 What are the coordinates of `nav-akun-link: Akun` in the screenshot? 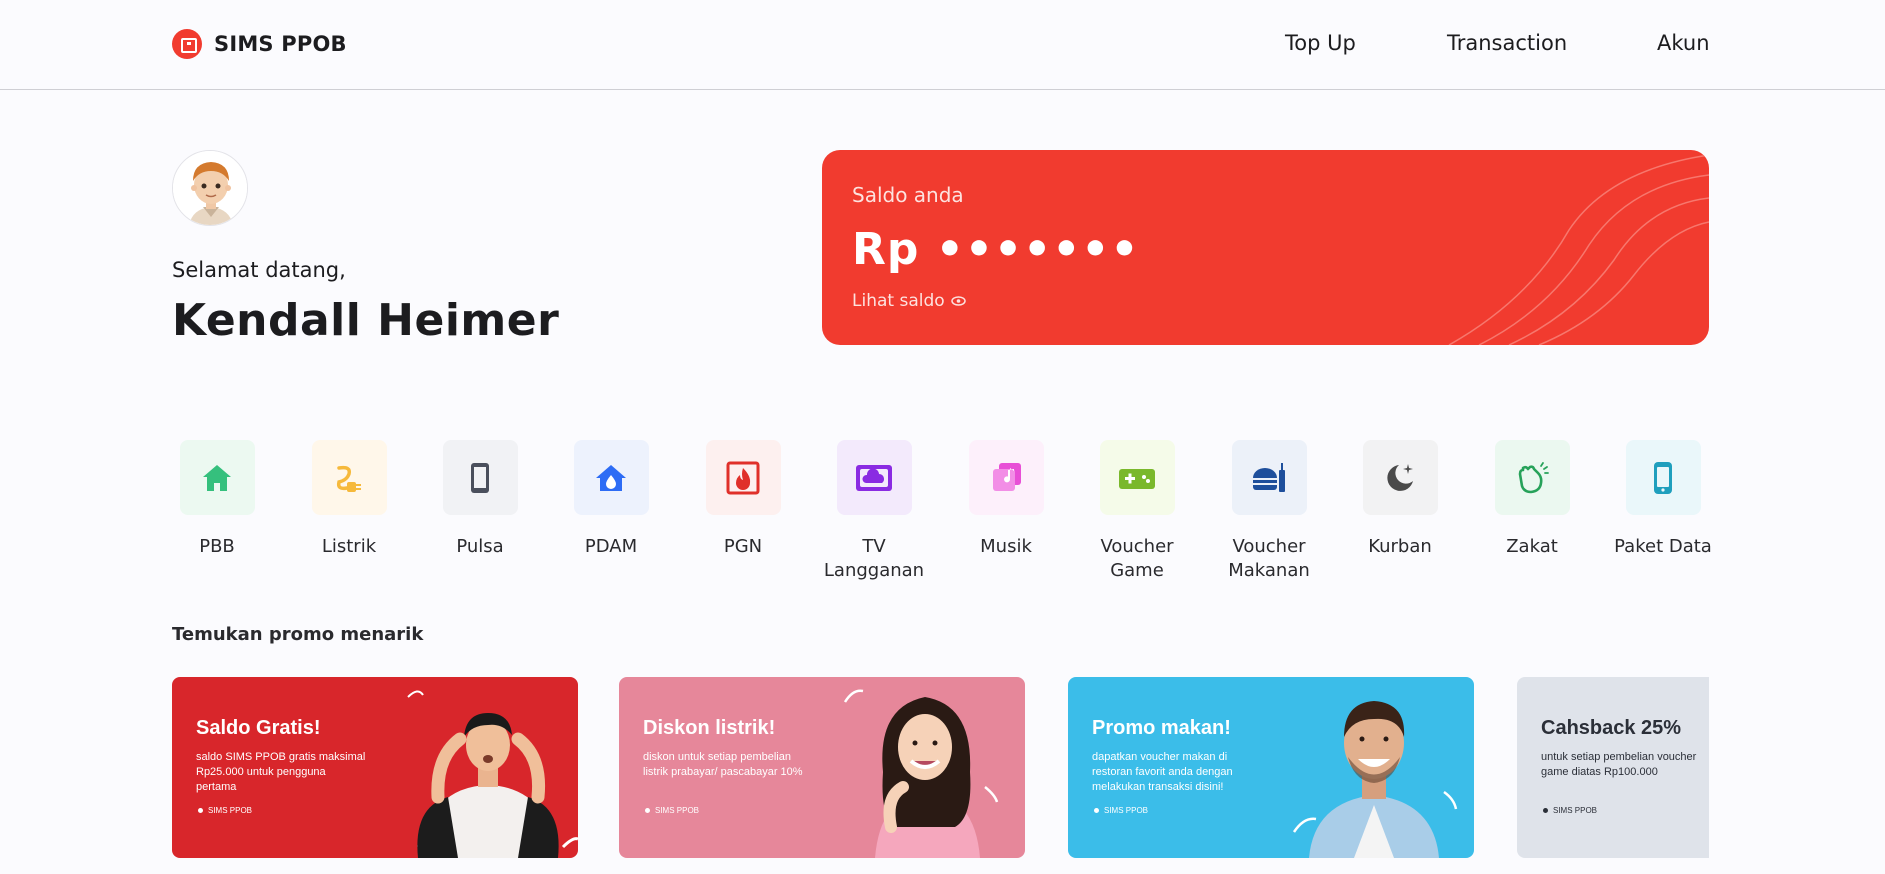 It's located at (1683, 43).